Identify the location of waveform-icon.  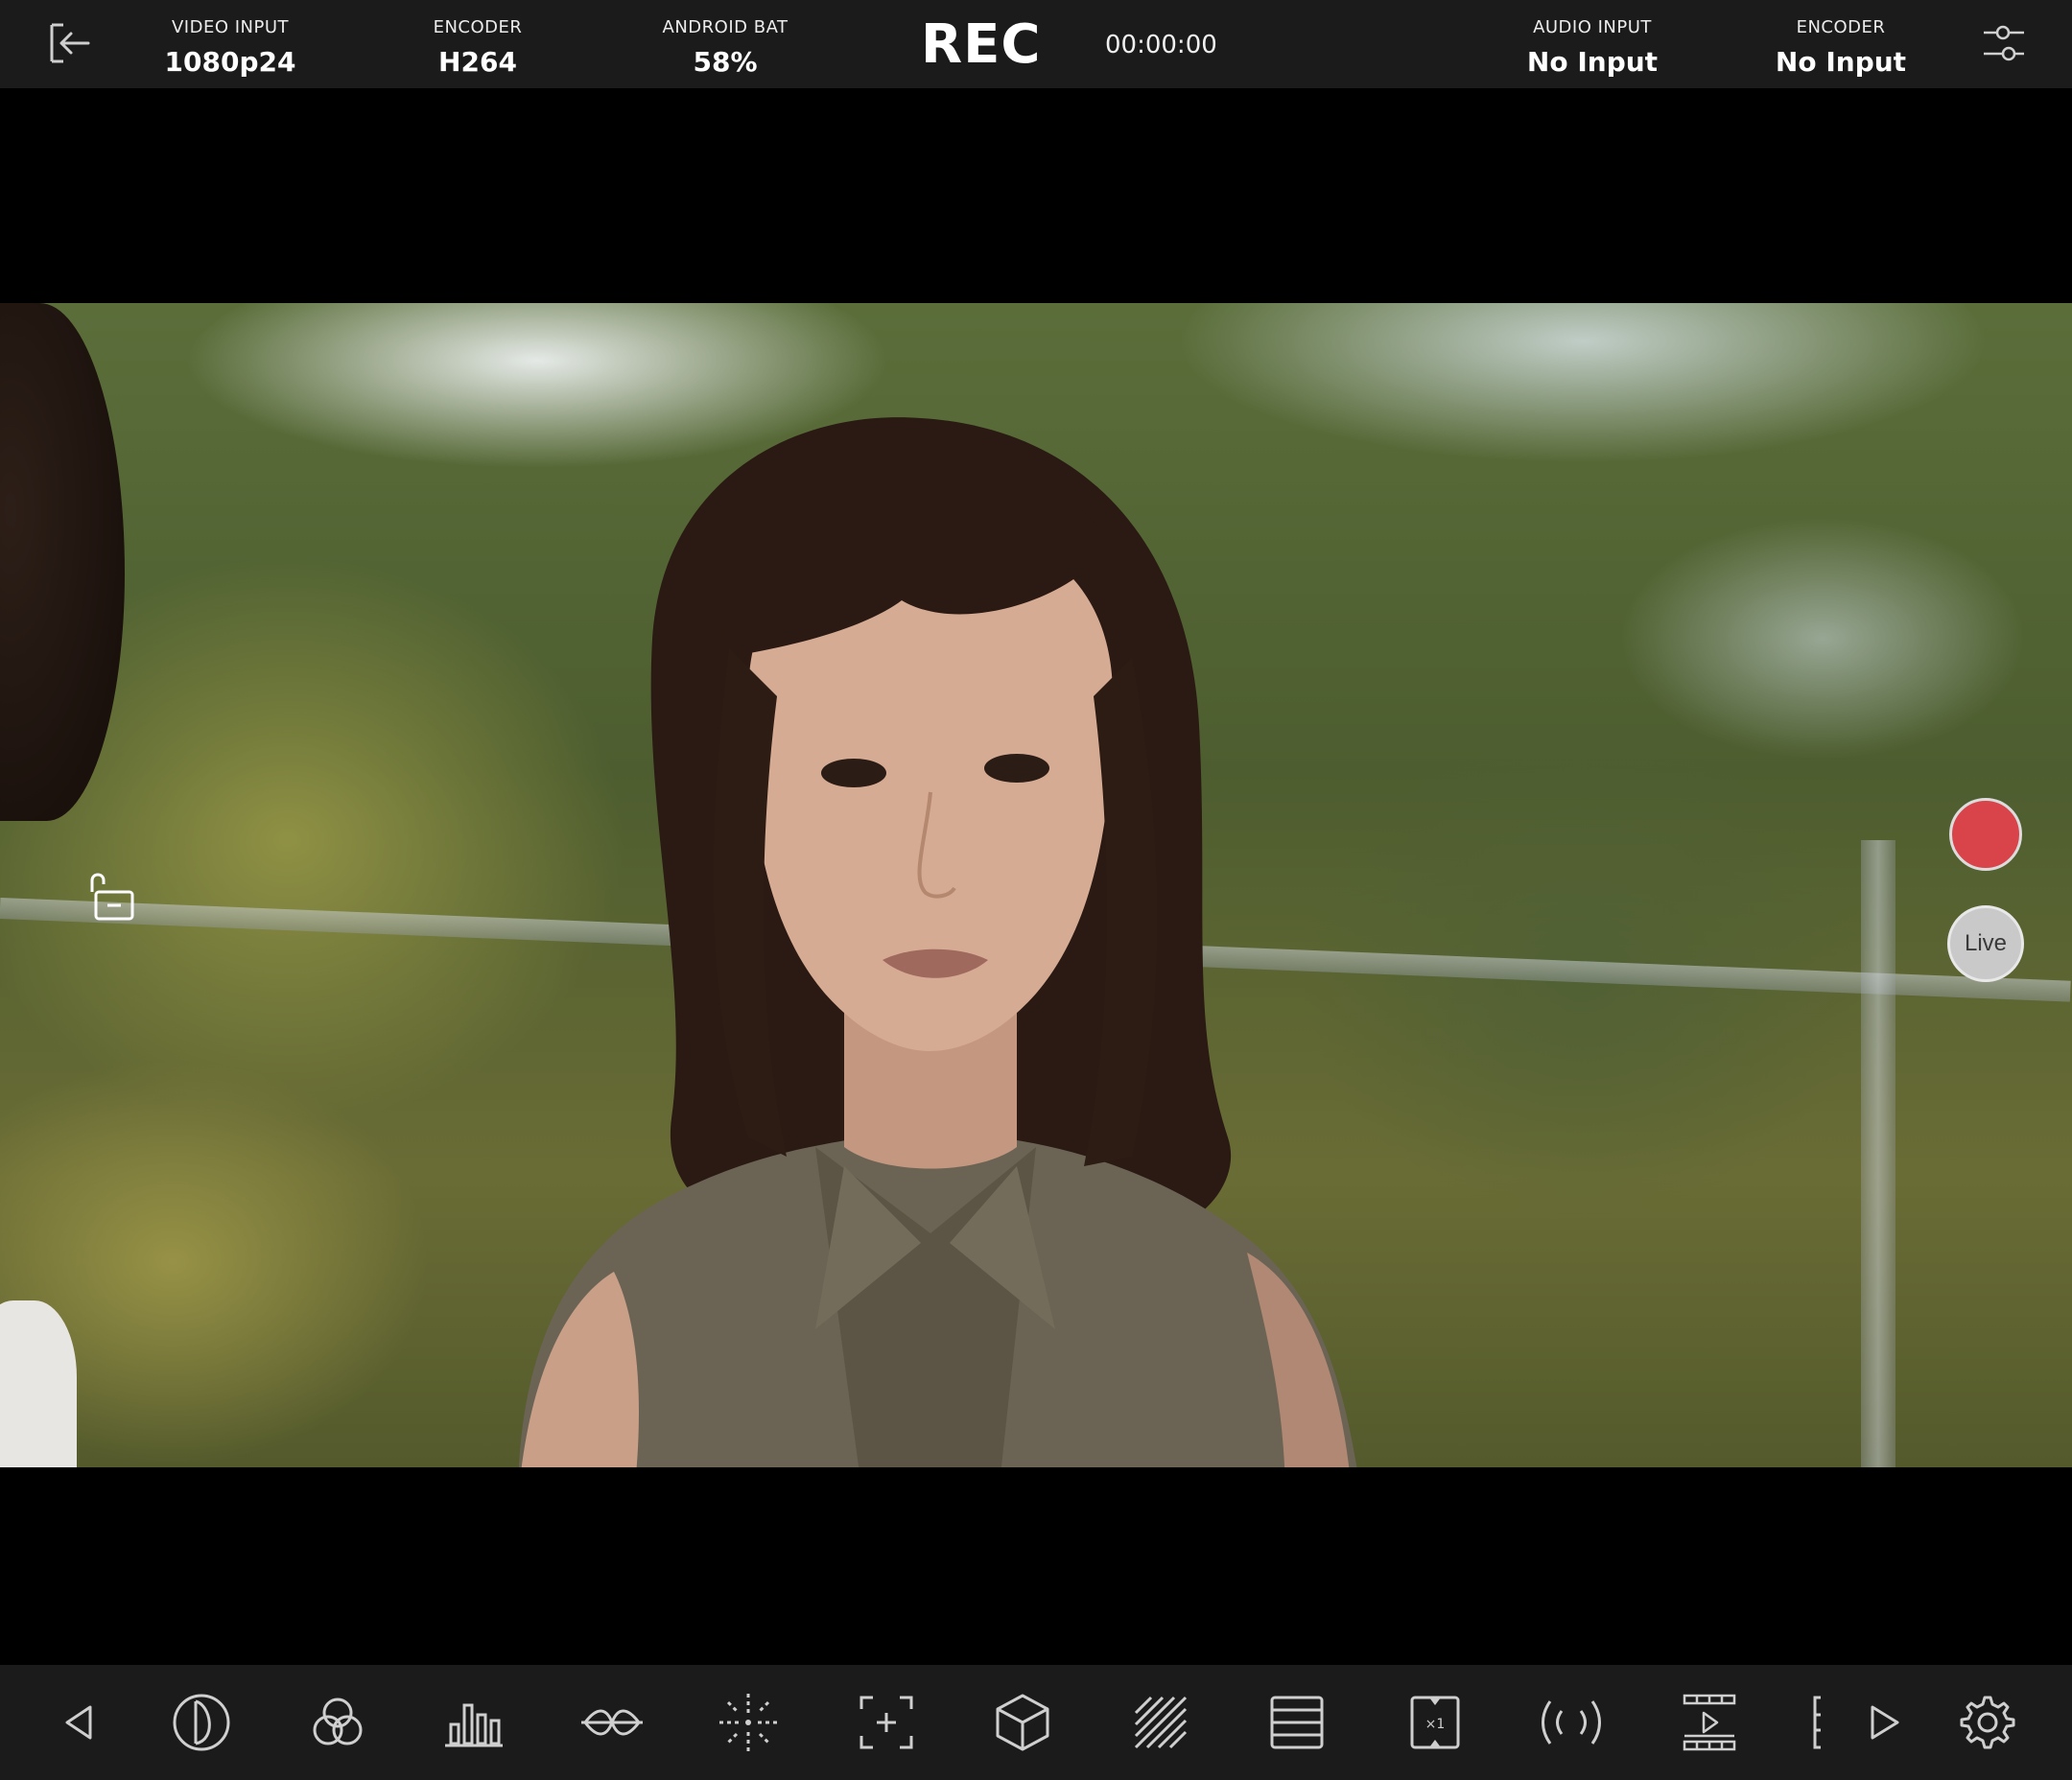
(612, 1722).